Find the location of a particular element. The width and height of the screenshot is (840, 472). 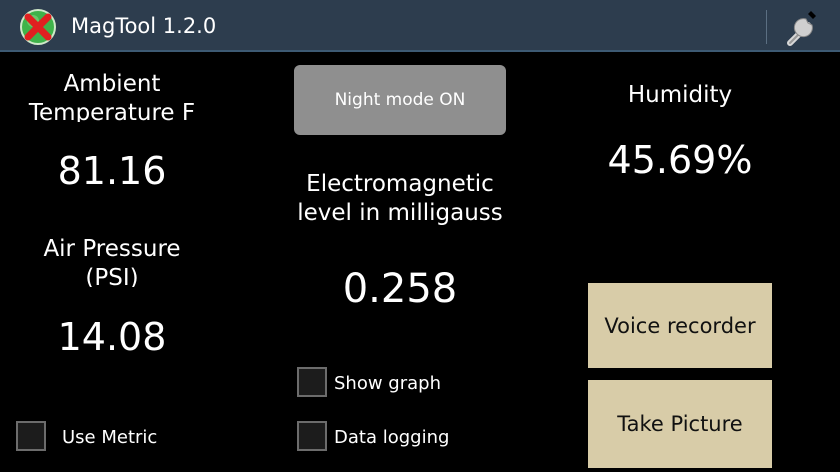

app-title: MagTool 1.2.0 is located at coordinates (144, 26).